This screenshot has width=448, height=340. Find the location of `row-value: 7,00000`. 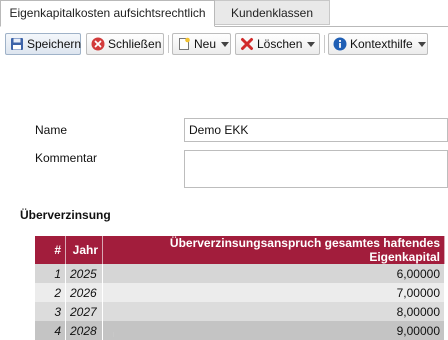

row-value: 7,00000 is located at coordinates (273, 292).